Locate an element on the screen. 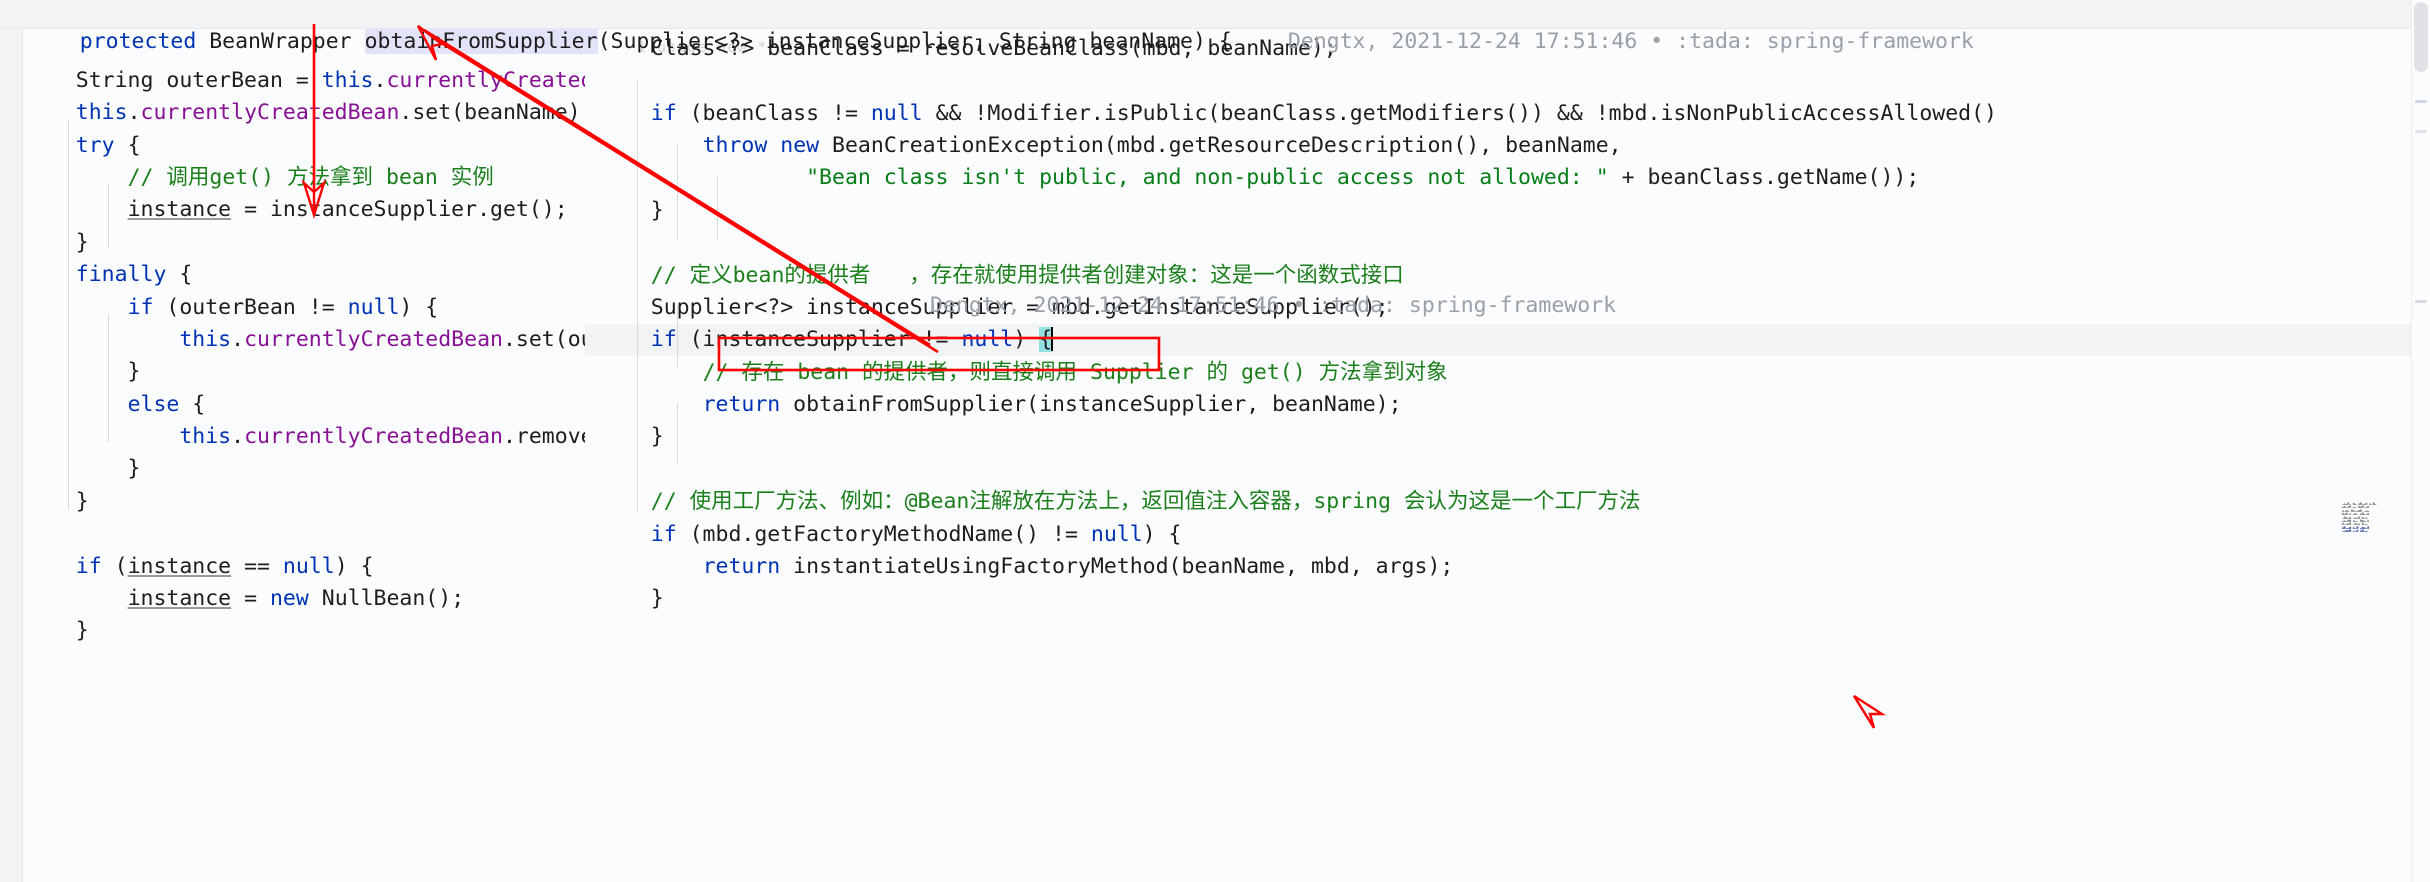 The height and width of the screenshot is (882, 2430). code-token: ( is located at coordinates (114, 566).